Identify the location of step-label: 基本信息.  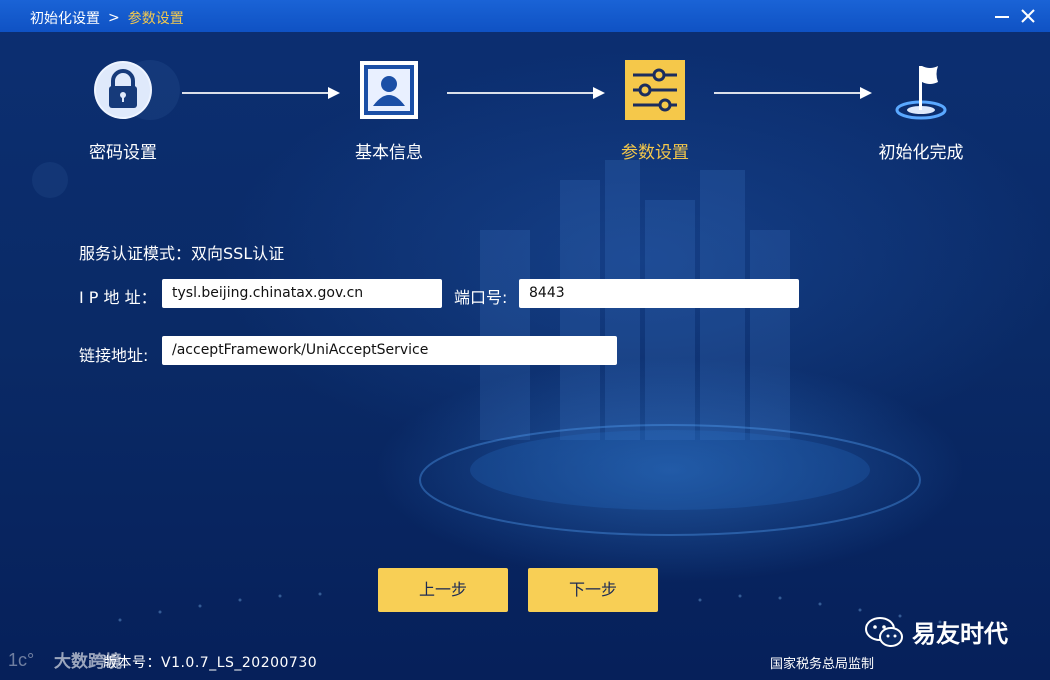
(389, 153).